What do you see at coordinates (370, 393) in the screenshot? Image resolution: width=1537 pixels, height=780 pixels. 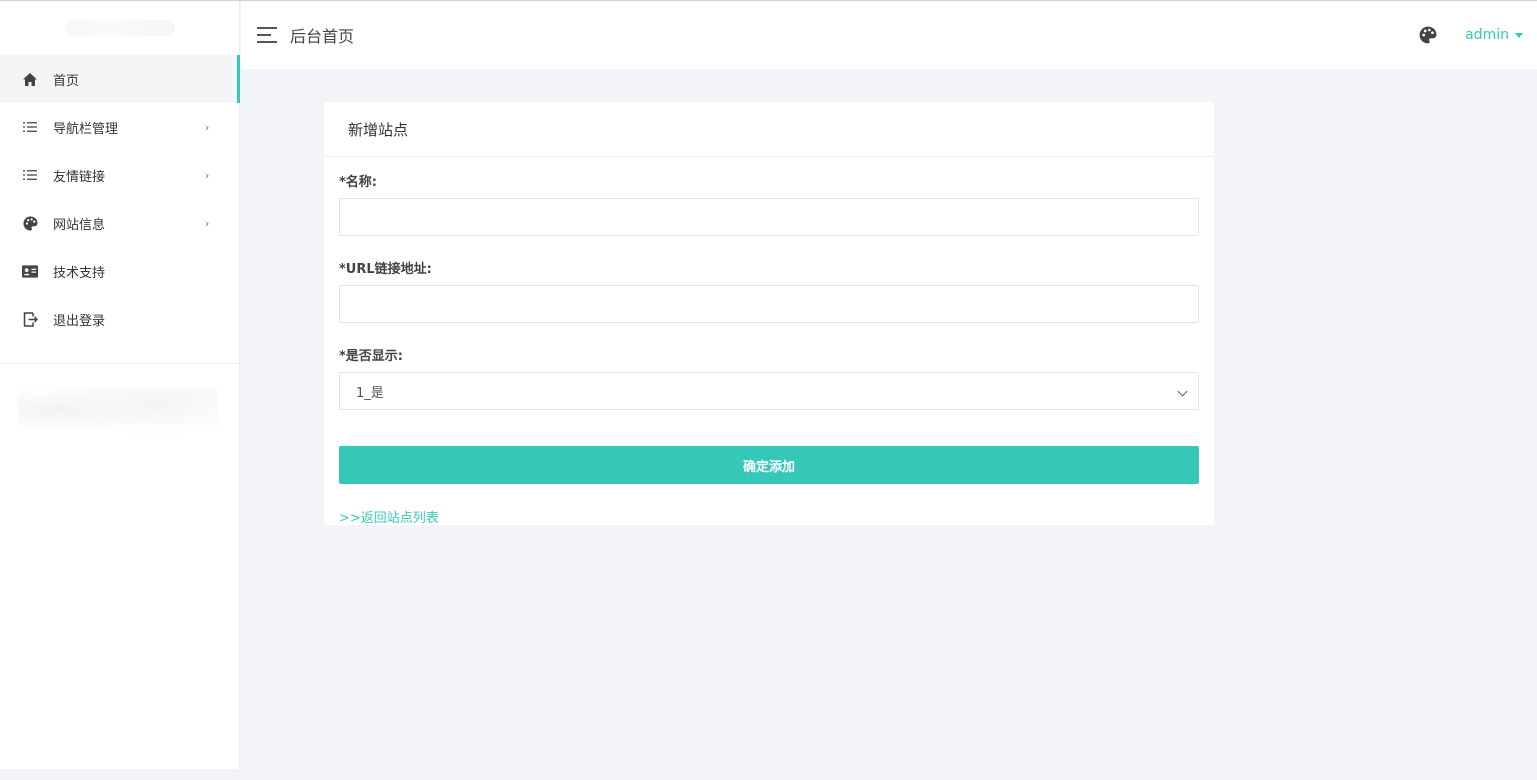 I see `display-selected-value: 1_是` at bounding box center [370, 393].